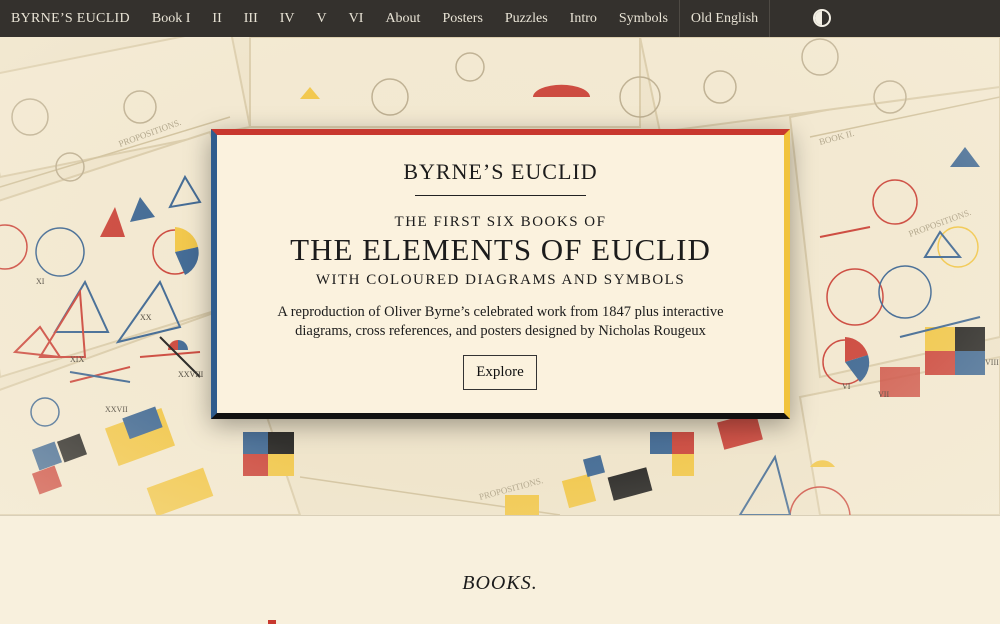 The image size is (1000, 624). What do you see at coordinates (402, 18) in the screenshot?
I see `nav-item-about: About` at bounding box center [402, 18].